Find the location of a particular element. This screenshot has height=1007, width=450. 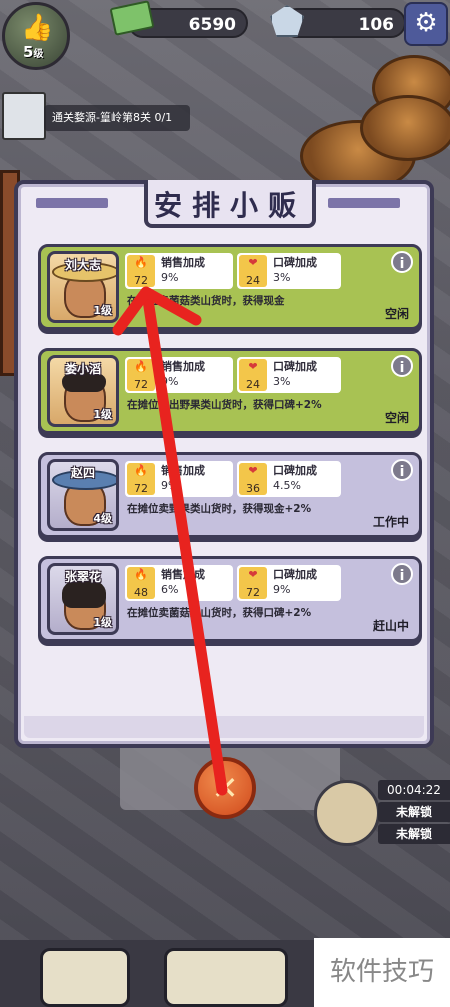

quest-text: 通关婺源-篁岭第8关 0/1 is located at coordinates (112, 117).